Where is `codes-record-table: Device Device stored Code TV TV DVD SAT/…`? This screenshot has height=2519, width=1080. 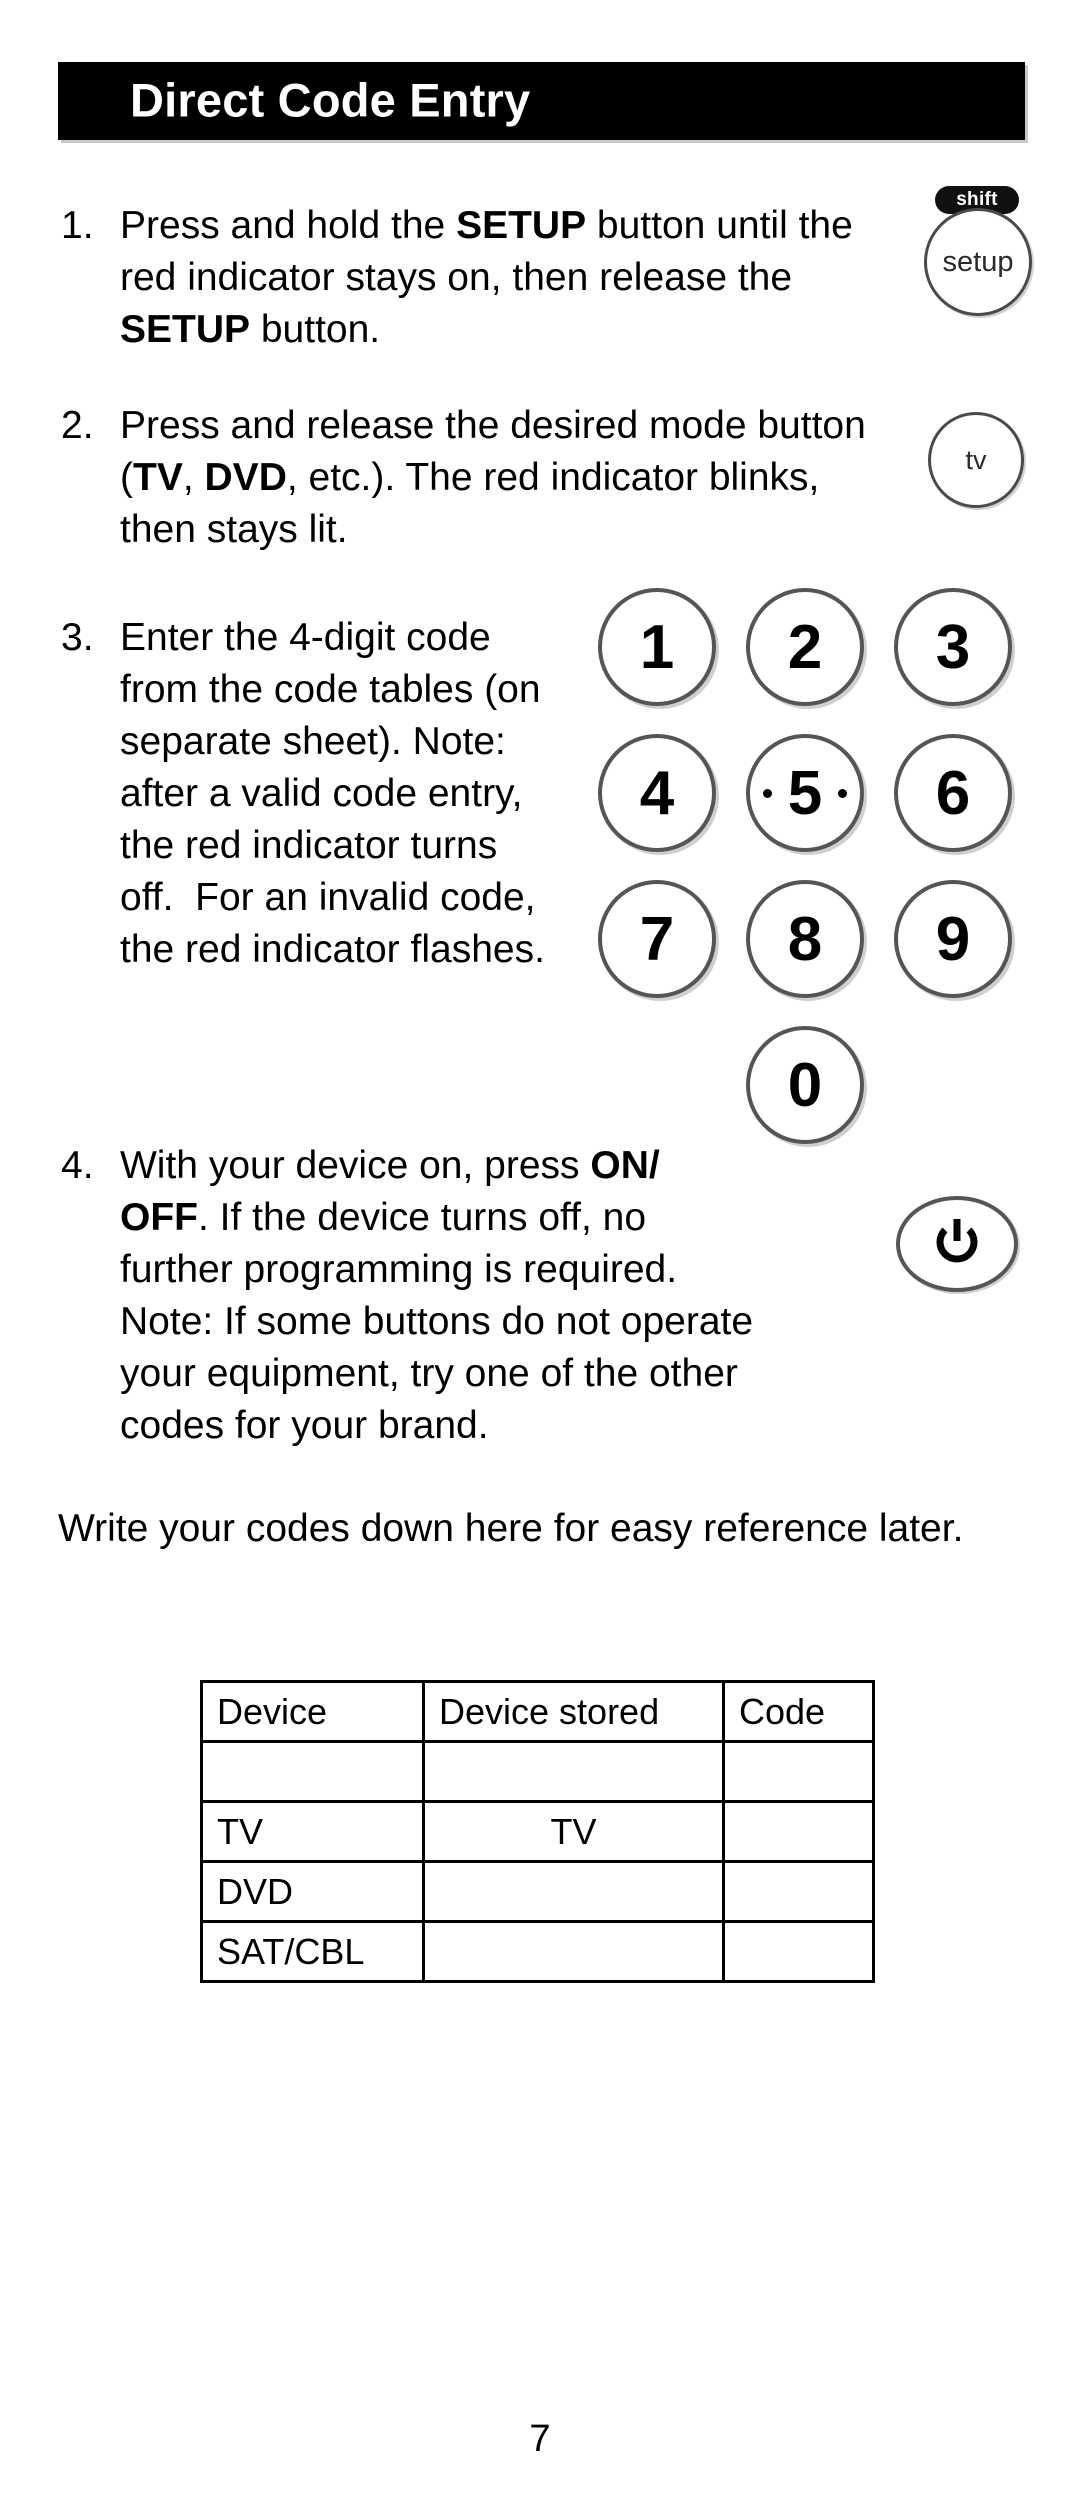 codes-record-table: Device Device stored Code TV TV DVD SAT/… is located at coordinates (537, 1831).